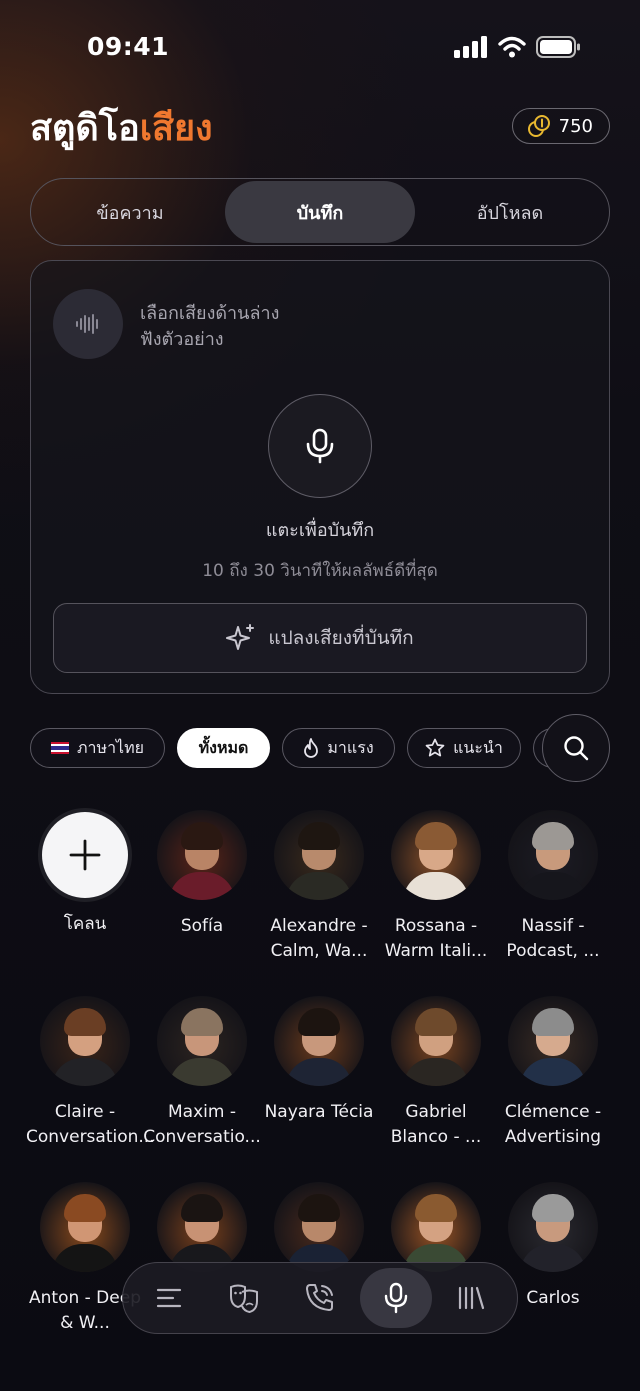 The width and height of the screenshot is (640, 1391). I want to click on bottom-nav, so click(320, 1298).